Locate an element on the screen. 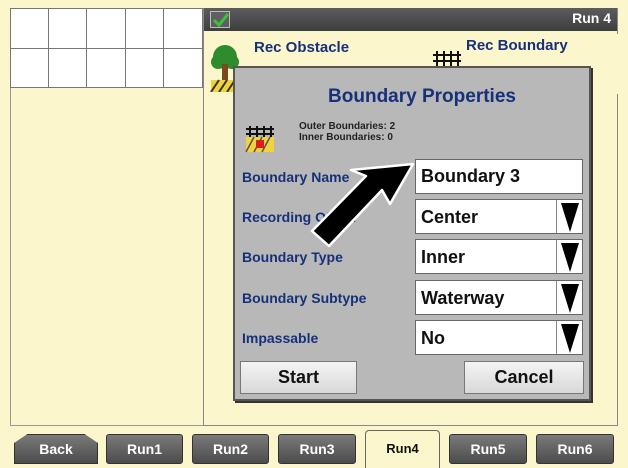 The image size is (628, 468). boundary-counts: Outer Boundaries: 2 Inner Boundaries: 0 is located at coordinates (347, 132).